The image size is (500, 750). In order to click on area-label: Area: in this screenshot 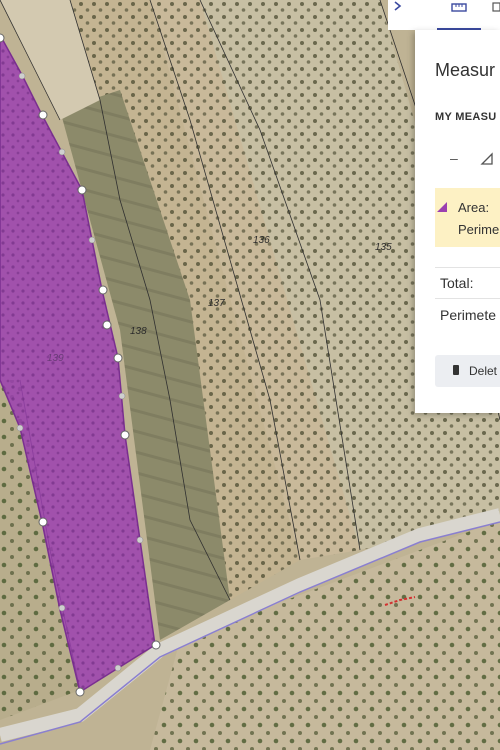, I will do `click(474, 207)`.